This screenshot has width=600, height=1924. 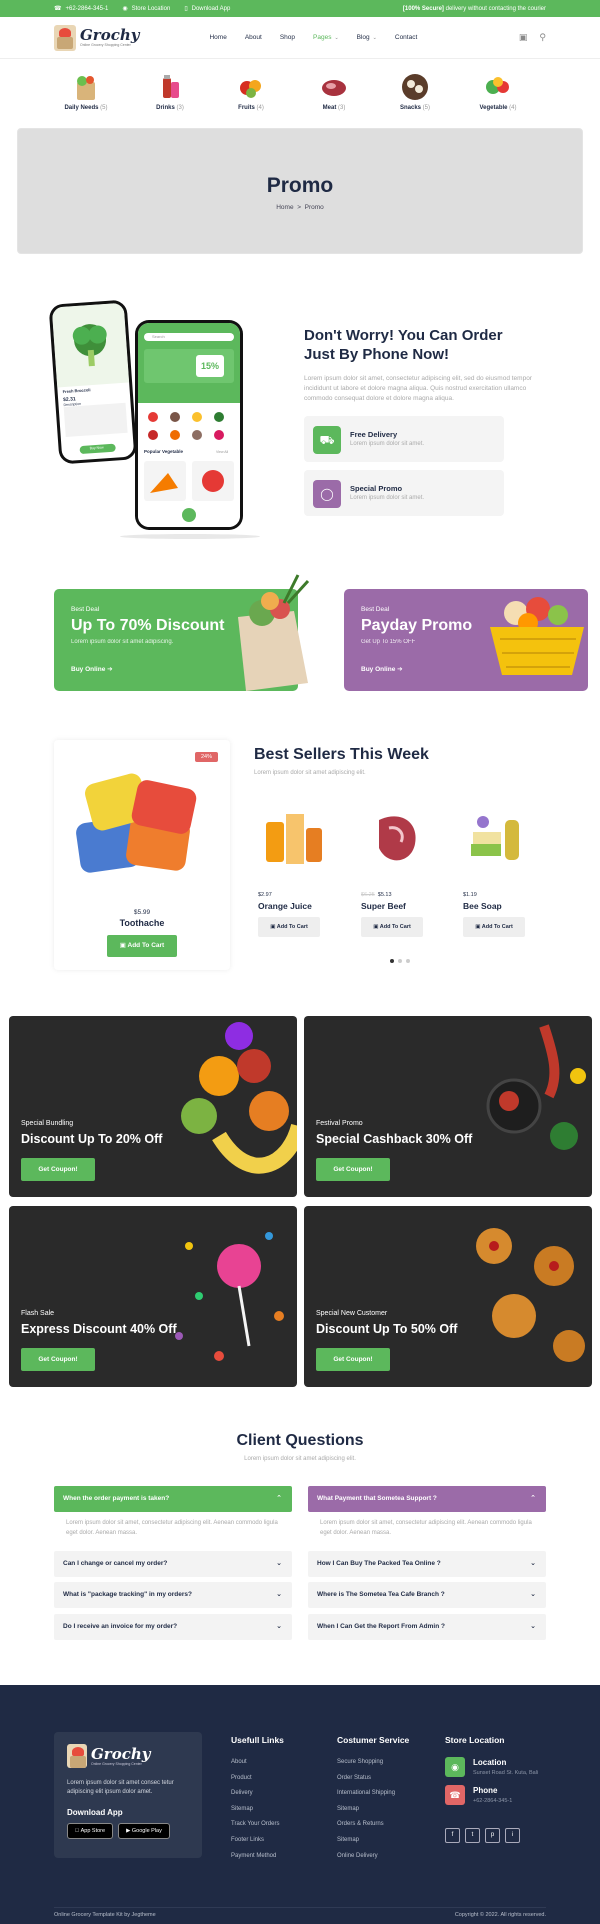 I want to click on category-vegetable: Vegetable (4), so click(x=498, y=91).